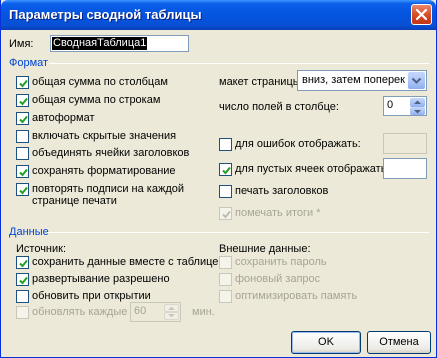 The width and height of the screenshot is (437, 358). Describe the element at coordinates (353, 80) in the screenshot. I see `page-layout-value: вниз, затем поперек` at that location.